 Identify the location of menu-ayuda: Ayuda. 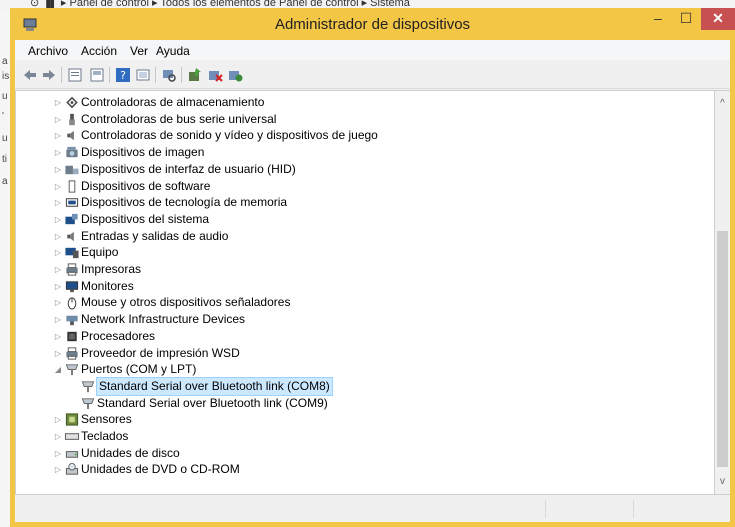
(173, 51).